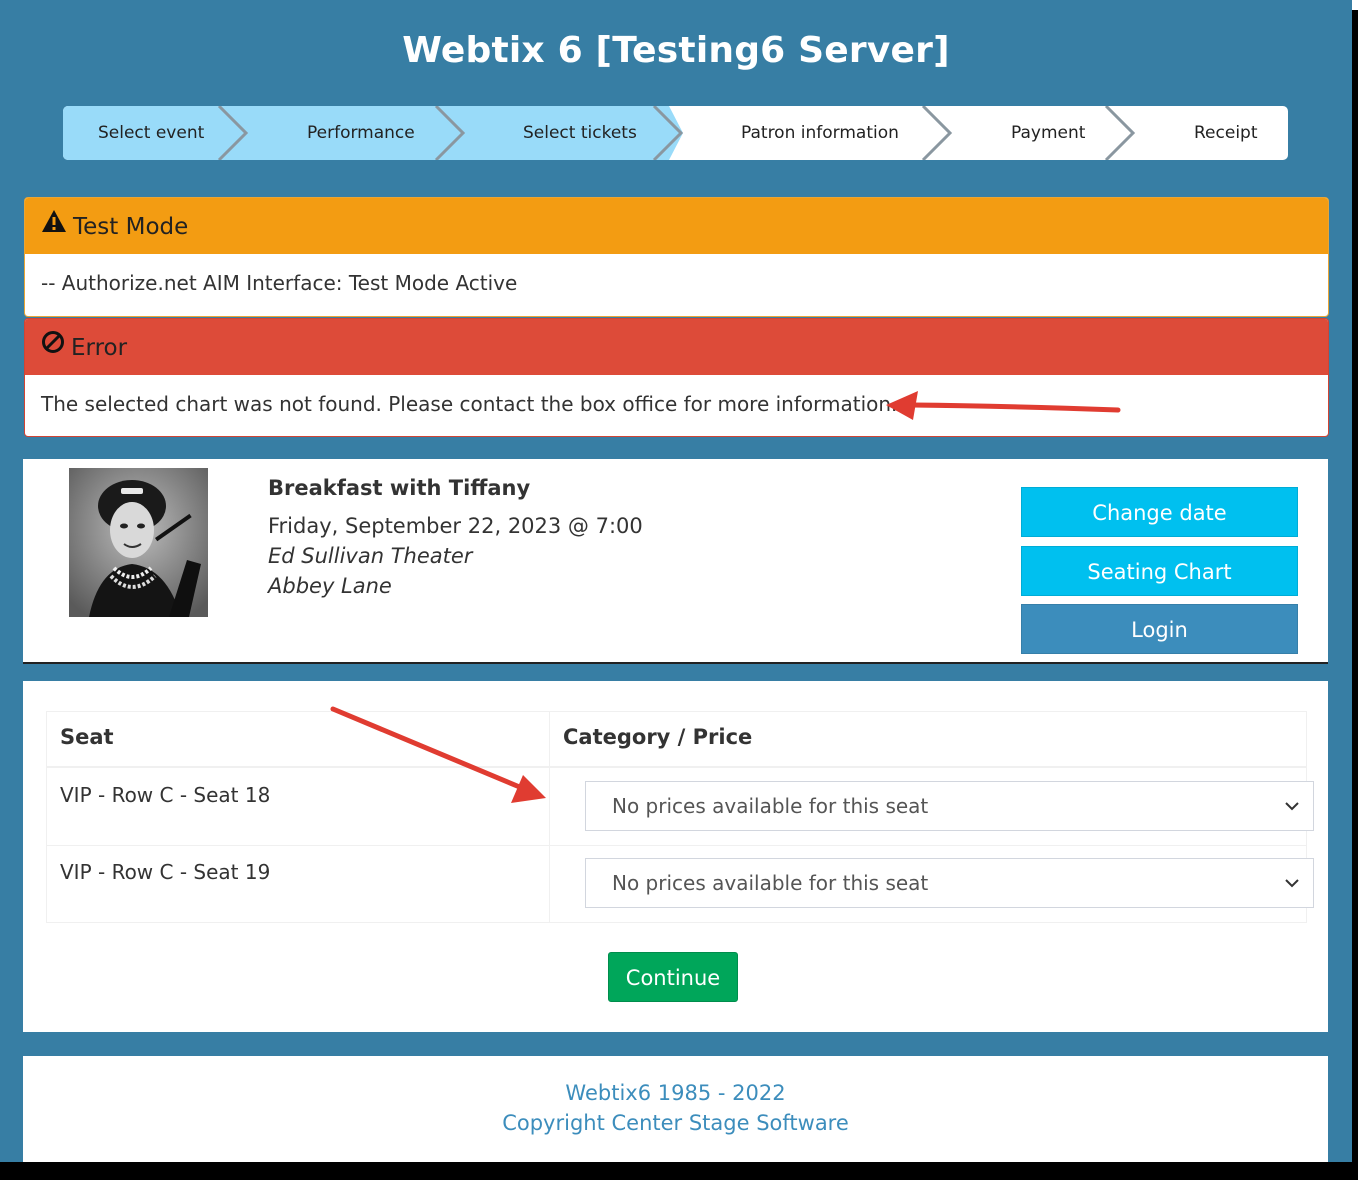 Image resolution: width=1368 pixels, height=1180 pixels. I want to click on footer-years-link: Webtix6 1985 - 2022, so click(675, 1093).